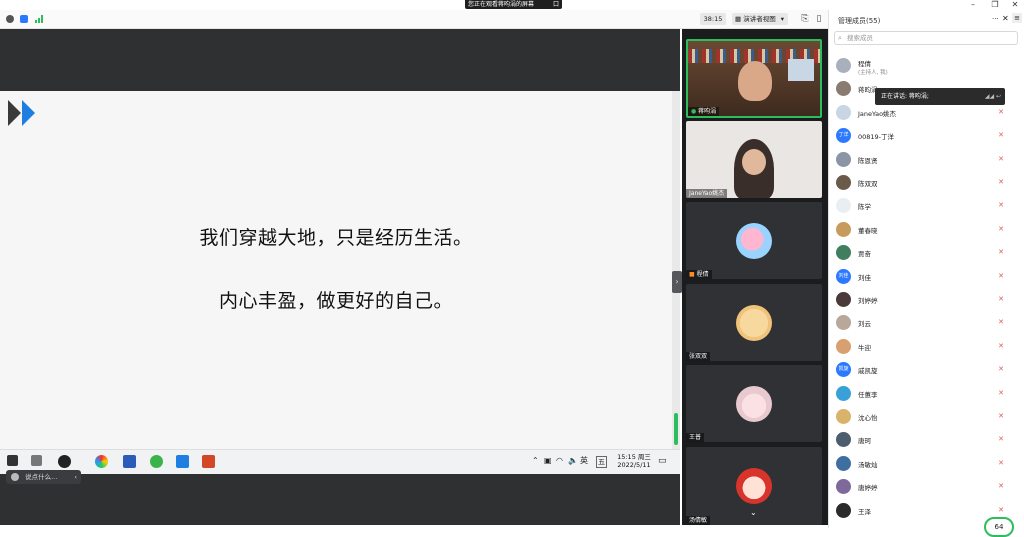 This screenshot has height=537, width=1024. I want to click on member-name: 牛迎, so click(864, 347).